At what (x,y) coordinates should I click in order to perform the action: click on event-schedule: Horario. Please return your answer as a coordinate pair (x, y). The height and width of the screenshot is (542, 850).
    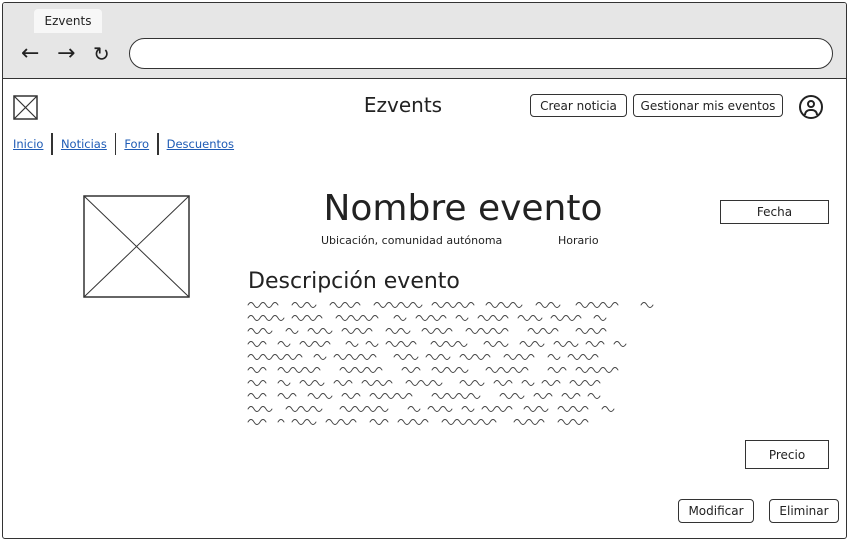
    Looking at the image, I should click on (578, 240).